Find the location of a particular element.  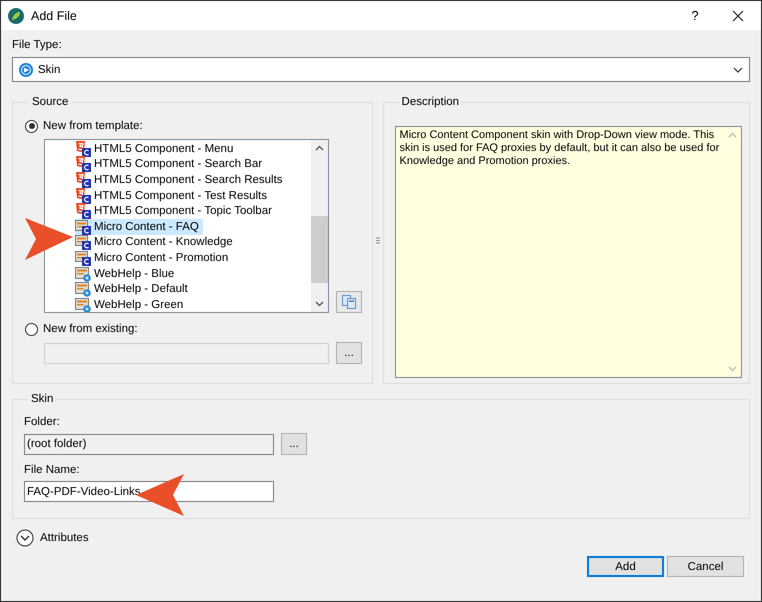

template-item: Micro Content - Knowledge is located at coordinates (156, 242).